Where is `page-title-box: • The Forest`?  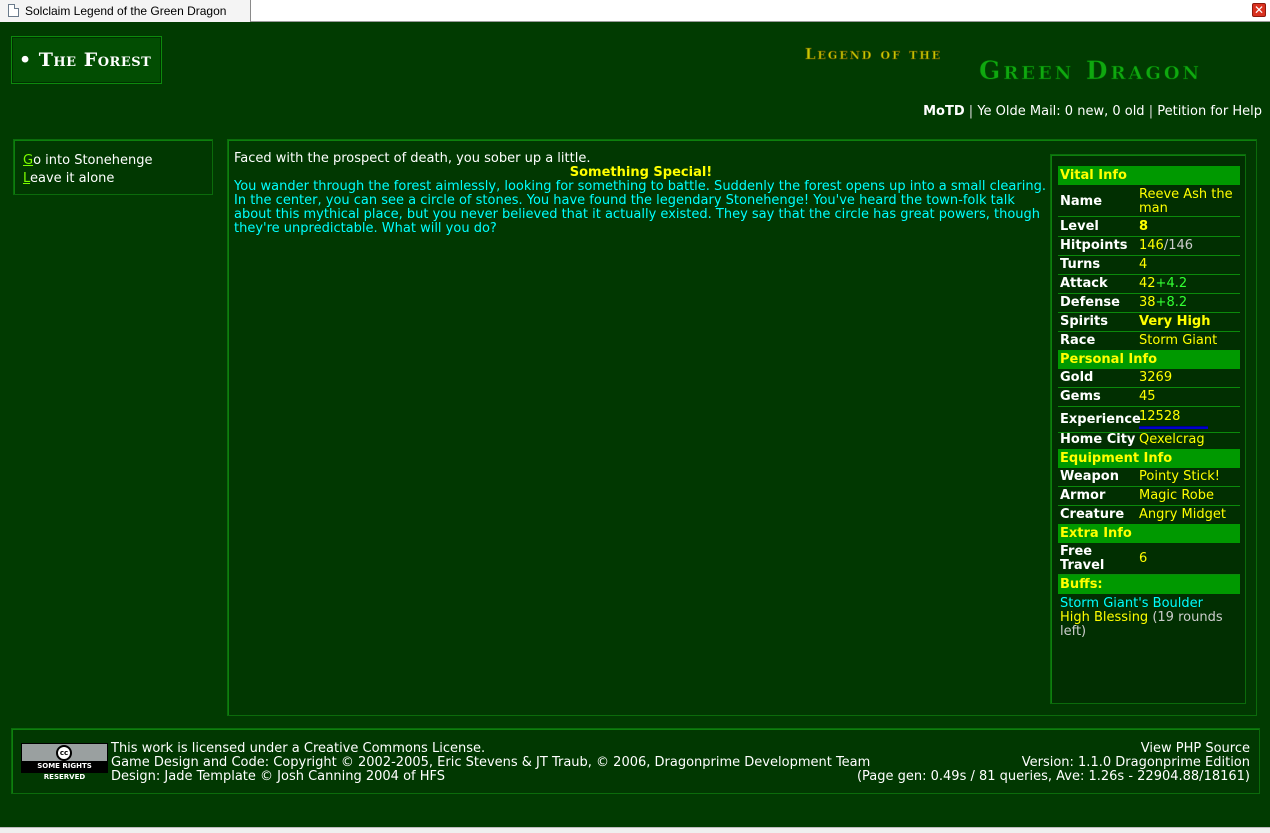 page-title-box: • The Forest is located at coordinates (86, 60).